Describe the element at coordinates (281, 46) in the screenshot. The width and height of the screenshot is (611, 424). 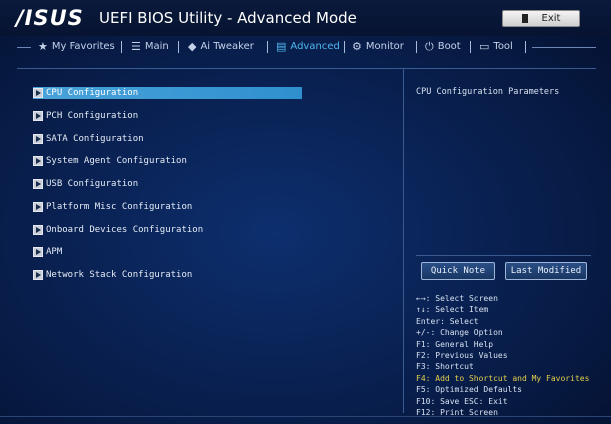
I see `advanced-icon: ▤` at that location.